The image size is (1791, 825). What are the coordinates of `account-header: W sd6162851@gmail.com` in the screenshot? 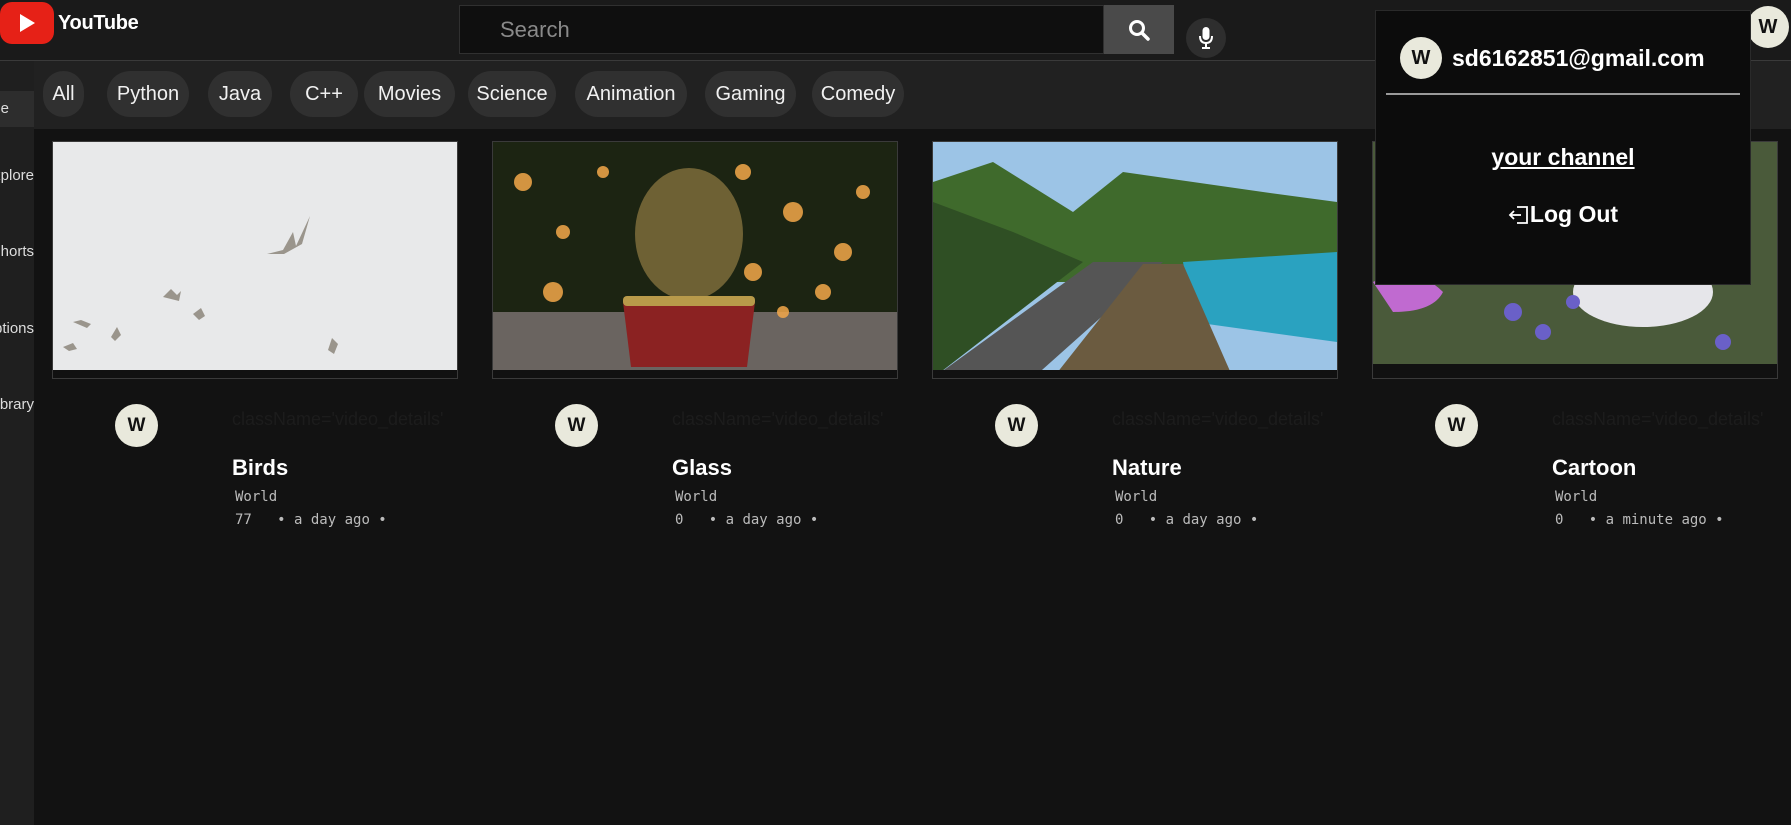 It's located at (1552, 58).